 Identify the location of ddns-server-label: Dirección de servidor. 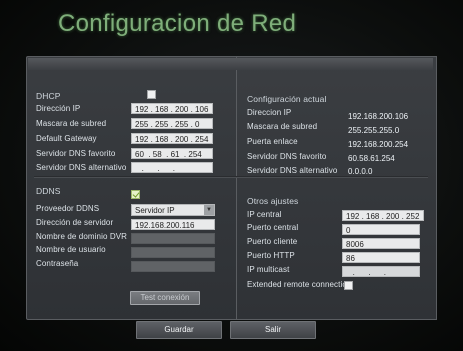
(75, 222).